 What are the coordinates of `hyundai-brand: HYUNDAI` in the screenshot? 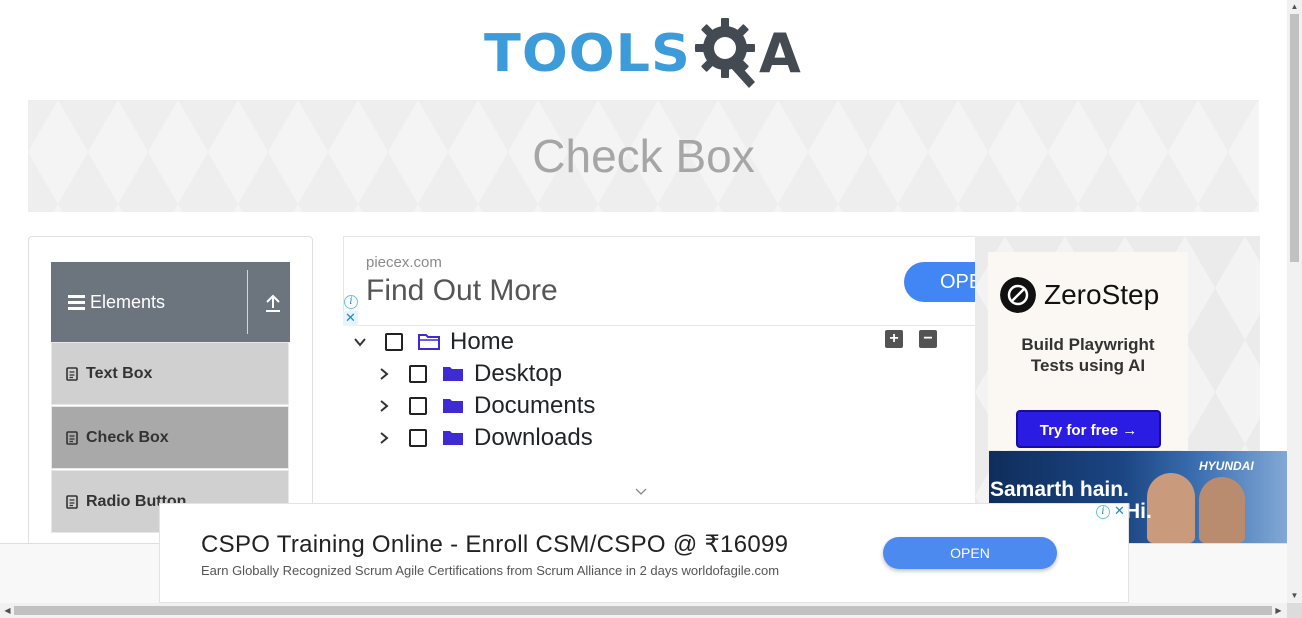 It's located at (1226, 466).